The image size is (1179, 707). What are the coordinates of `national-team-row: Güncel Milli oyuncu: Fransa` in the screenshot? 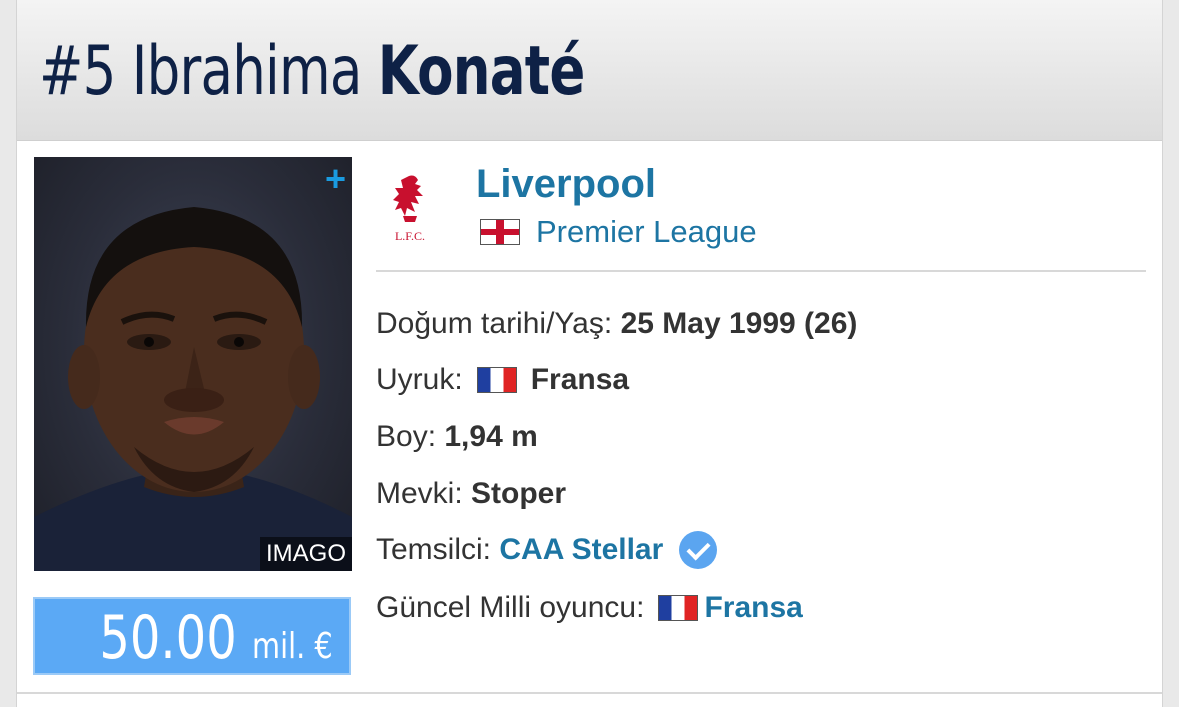 It's located at (589, 608).